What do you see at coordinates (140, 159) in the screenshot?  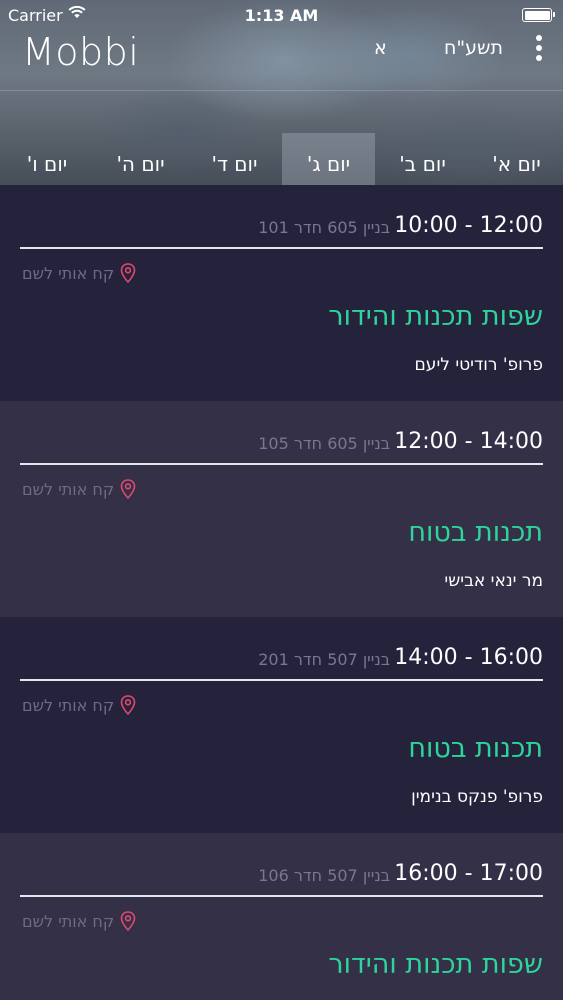 I see `tab-day-e: יום ה'` at bounding box center [140, 159].